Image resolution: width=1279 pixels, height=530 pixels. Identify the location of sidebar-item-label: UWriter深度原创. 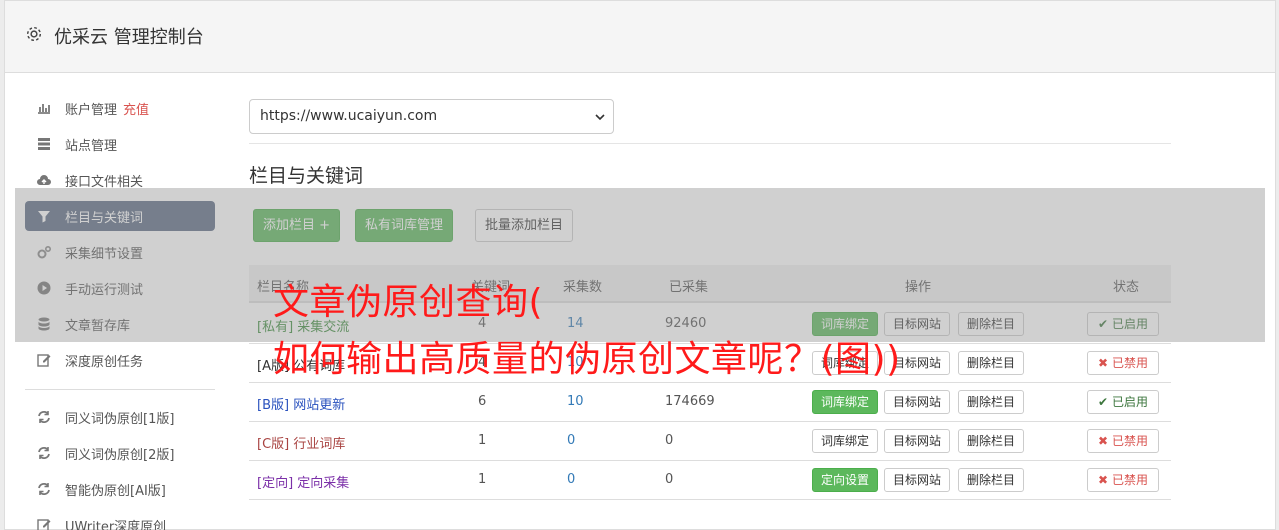
(116, 525).